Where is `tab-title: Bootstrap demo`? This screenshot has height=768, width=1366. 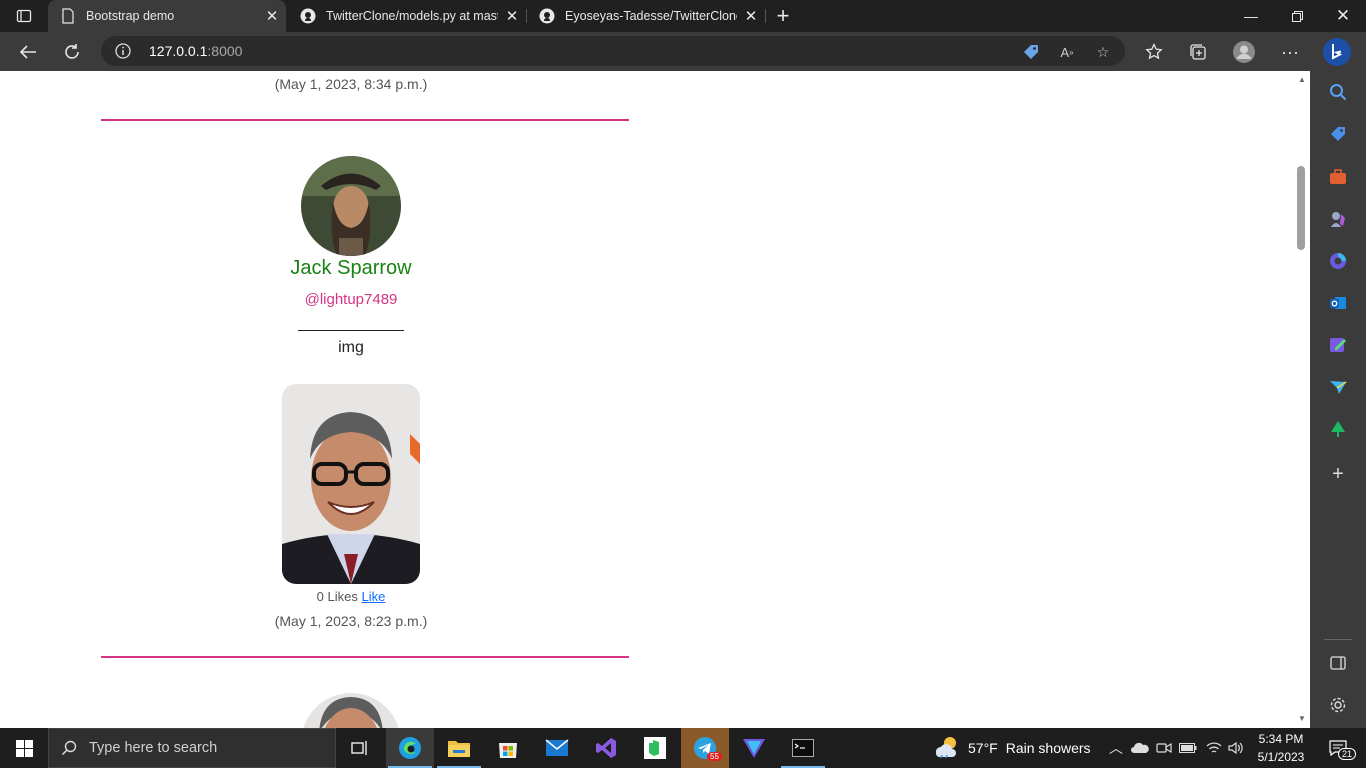
tab-title: Bootstrap demo is located at coordinates (130, 16).